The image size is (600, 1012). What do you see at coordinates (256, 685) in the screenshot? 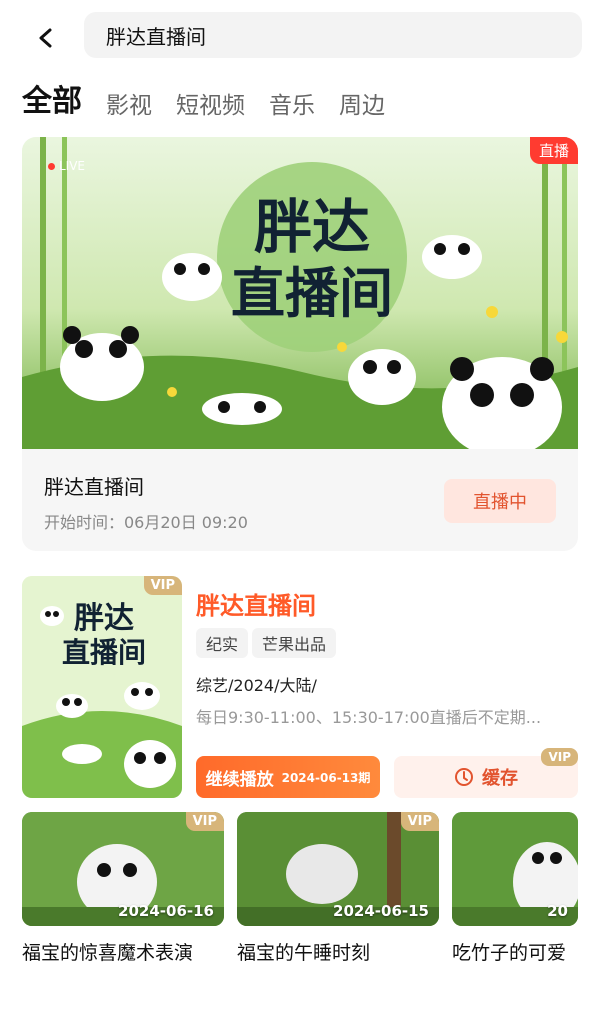
I see `program-meta: 综艺/2024/大陆/` at bounding box center [256, 685].